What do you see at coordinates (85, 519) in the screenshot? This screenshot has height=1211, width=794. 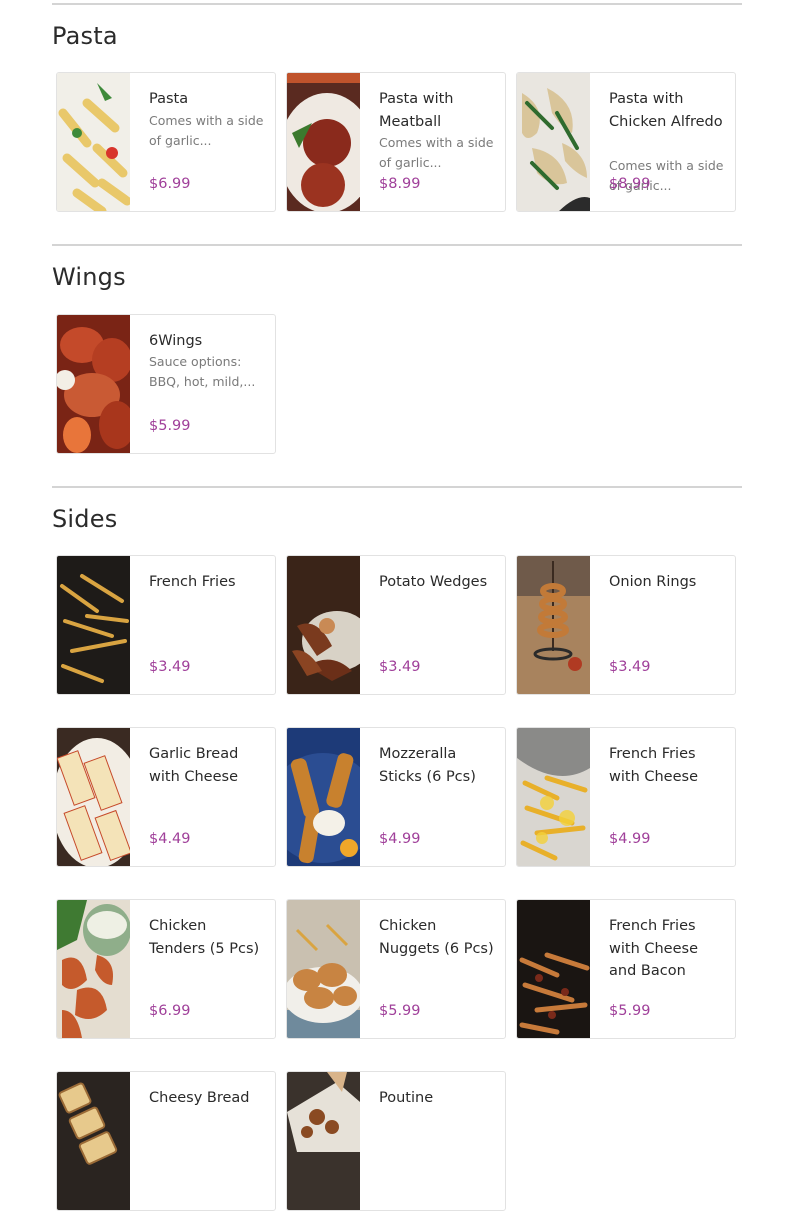 I see `section-title-sides: Sides` at bounding box center [85, 519].